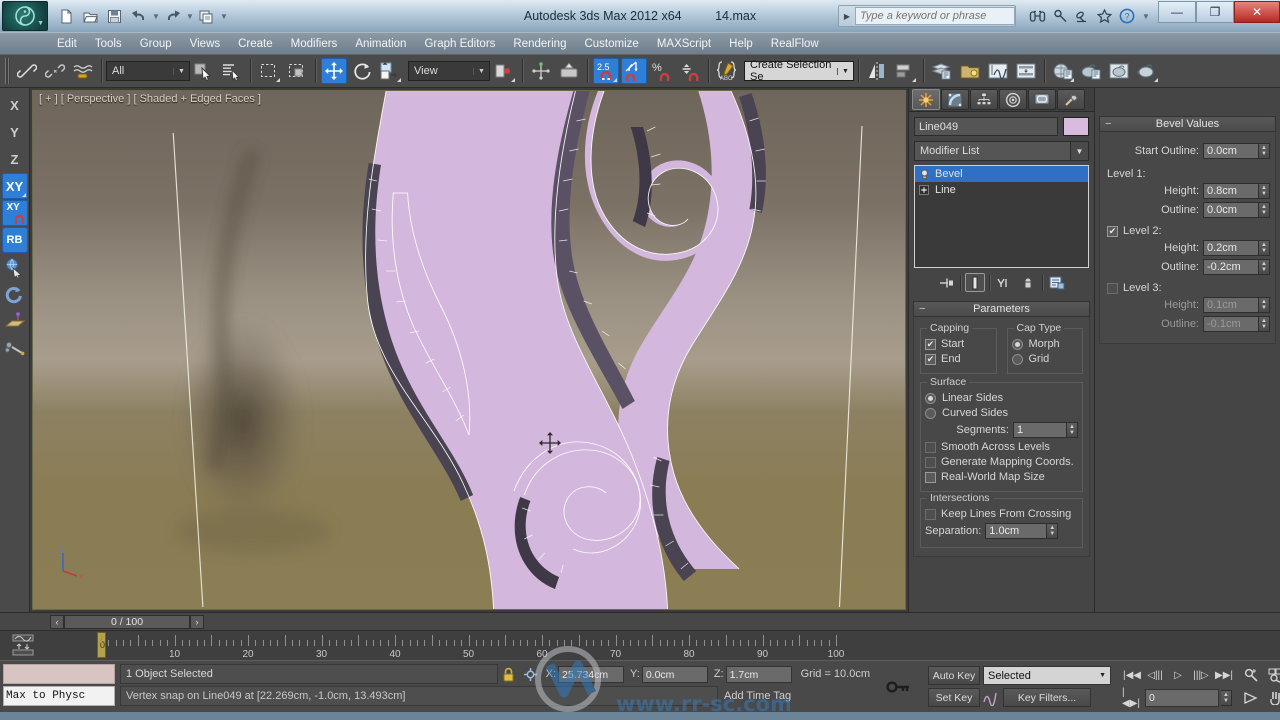 This screenshot has width=1280, height=720. I want to click on segments-value: 1, so click(1040, 430).